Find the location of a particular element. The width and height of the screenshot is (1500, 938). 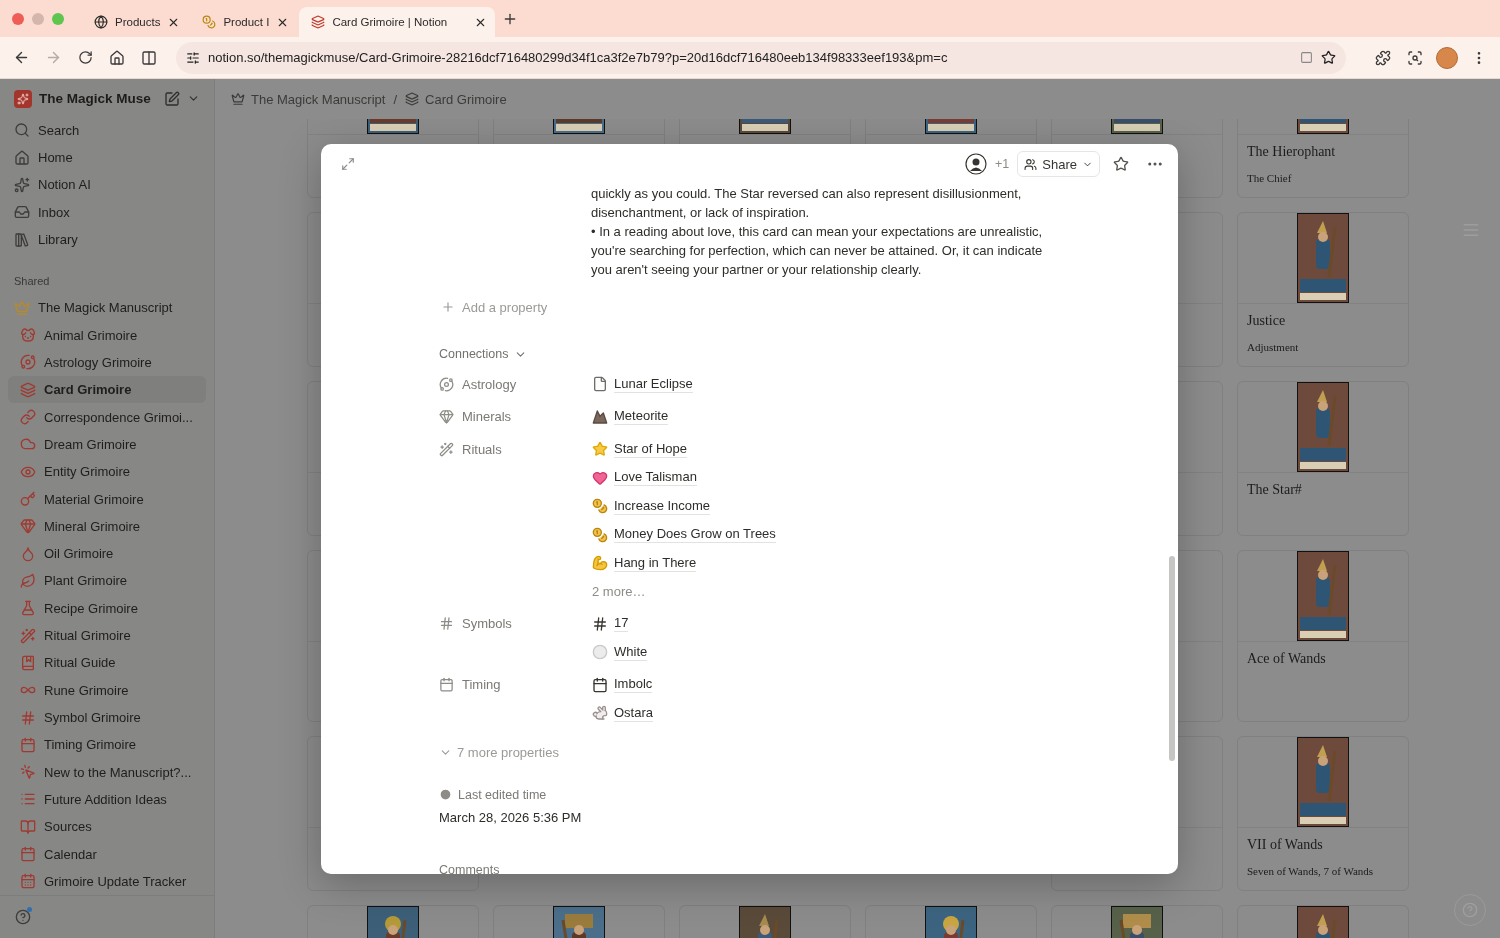

card-title: VII of Wands is located at coordinates (1285, 844).